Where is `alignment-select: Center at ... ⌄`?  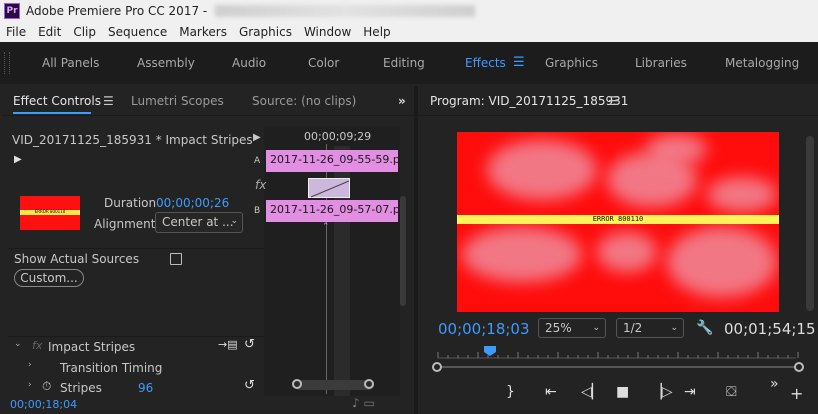 alignment-select: Center at ... ⌄ is located at coordinates (199, 222).